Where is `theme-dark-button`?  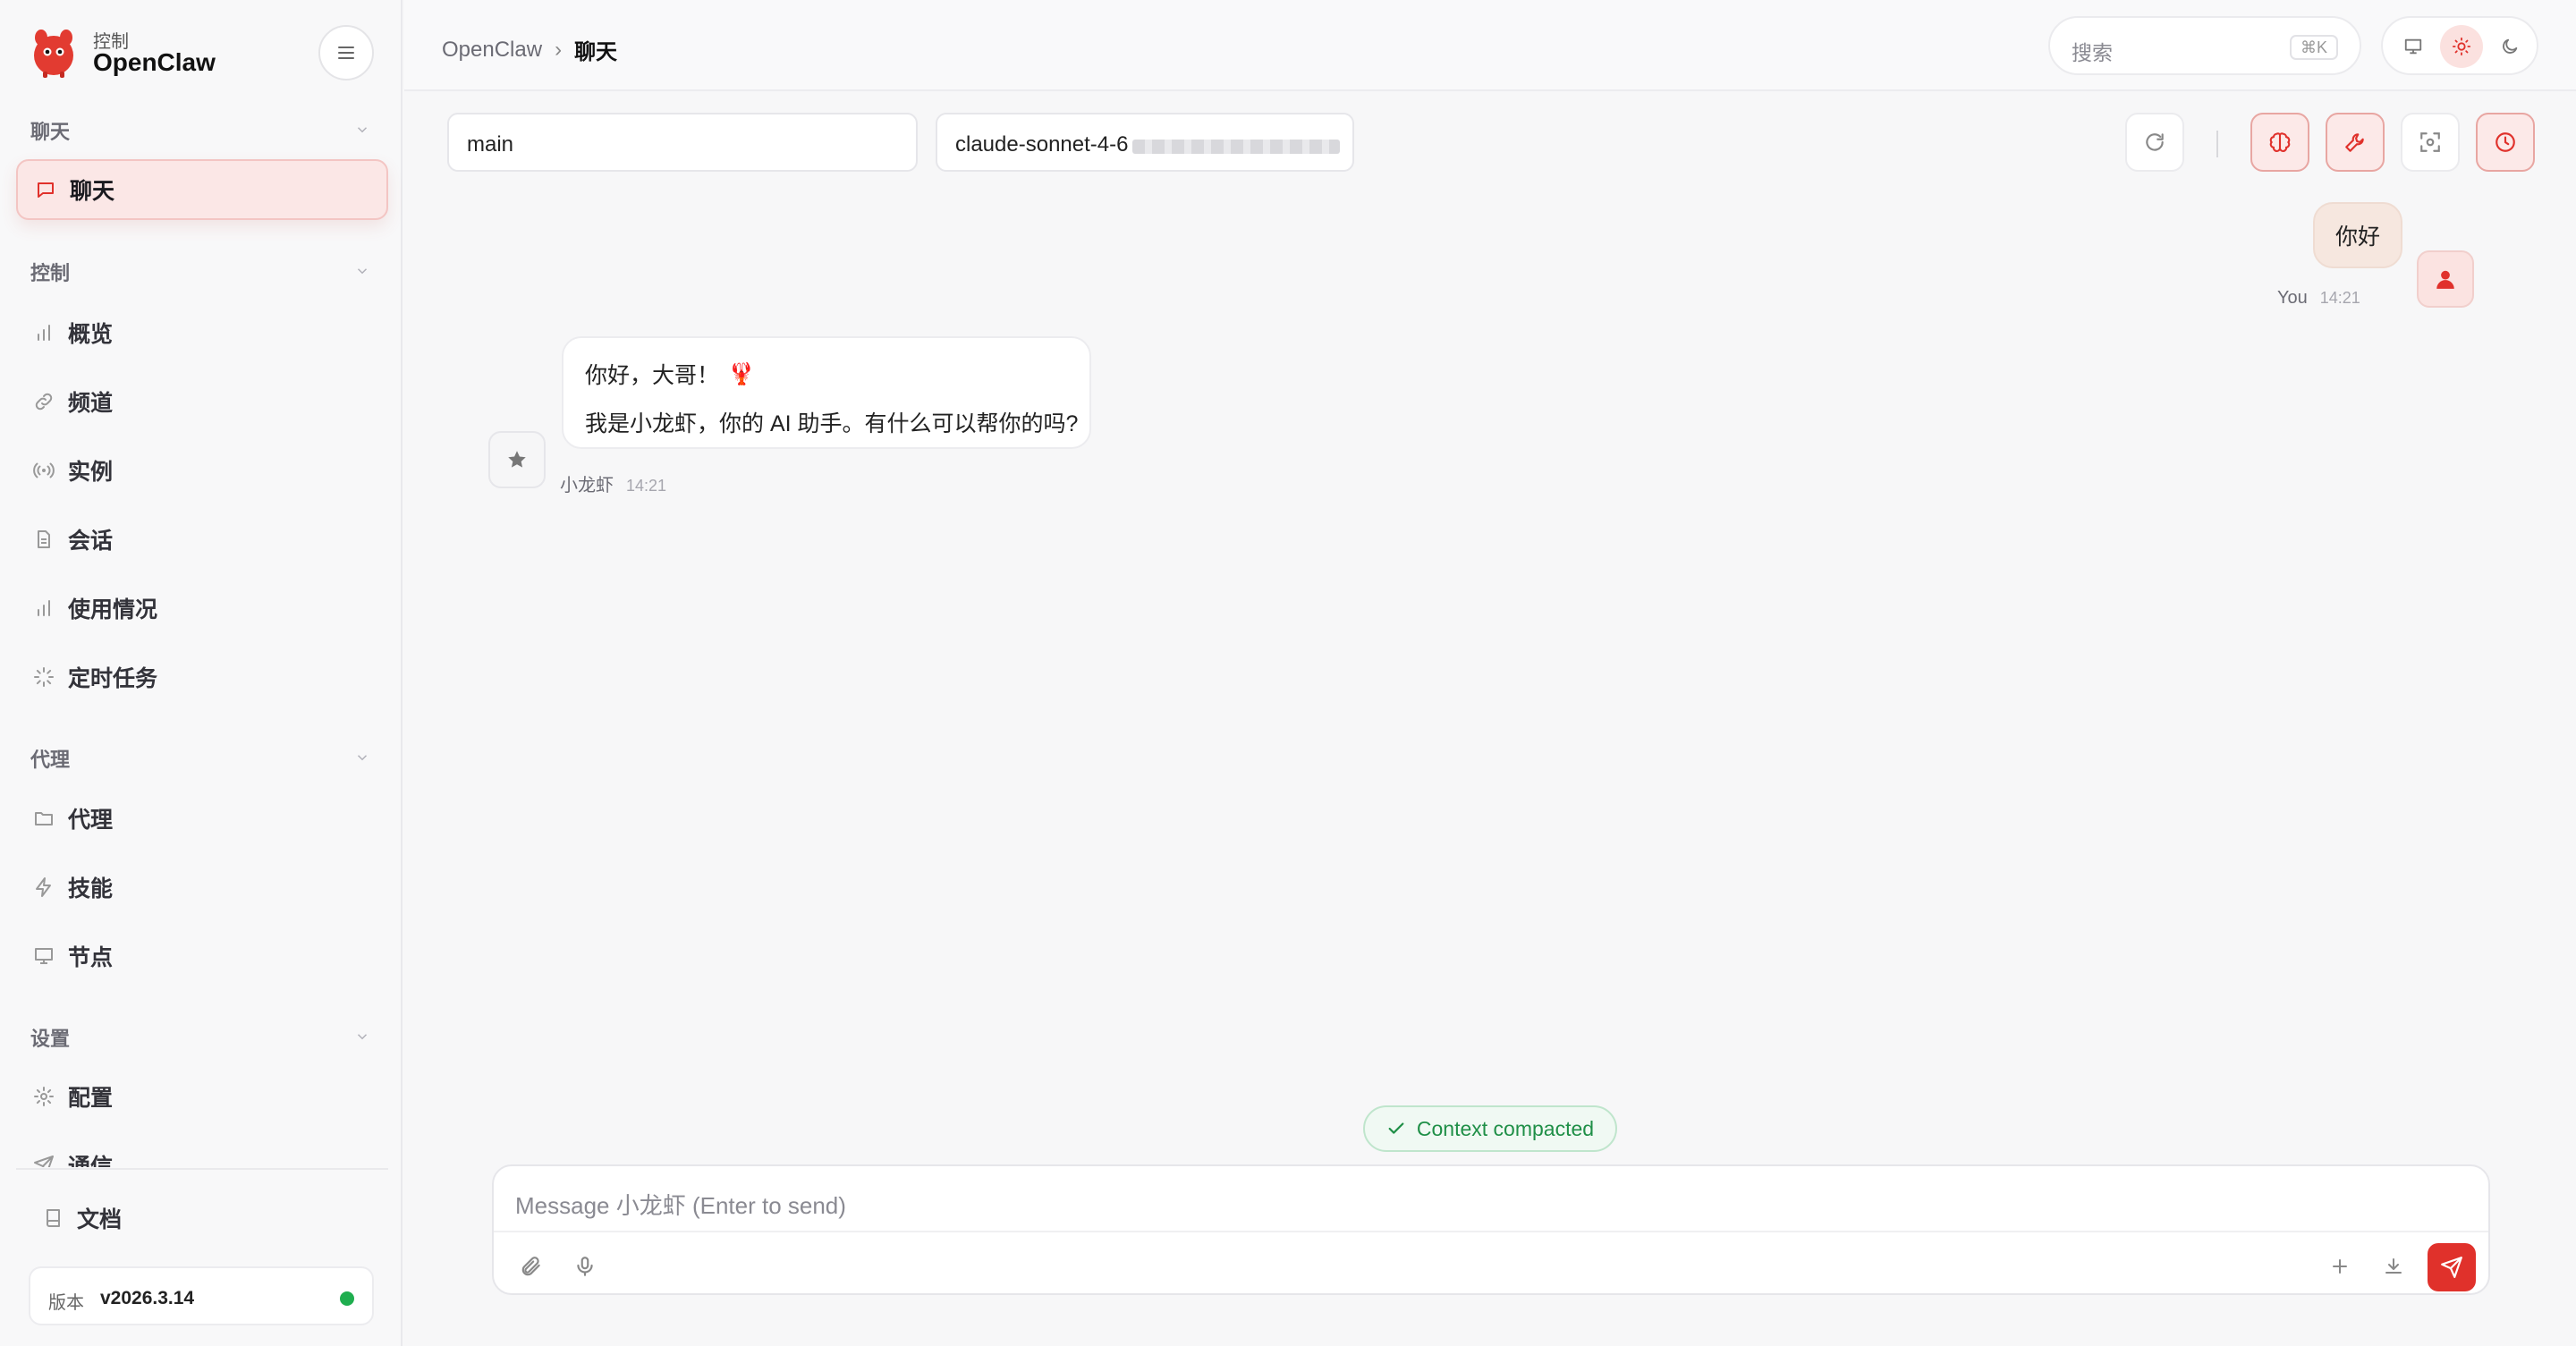 theme-dark-button is located at coordinates (2509, 46).